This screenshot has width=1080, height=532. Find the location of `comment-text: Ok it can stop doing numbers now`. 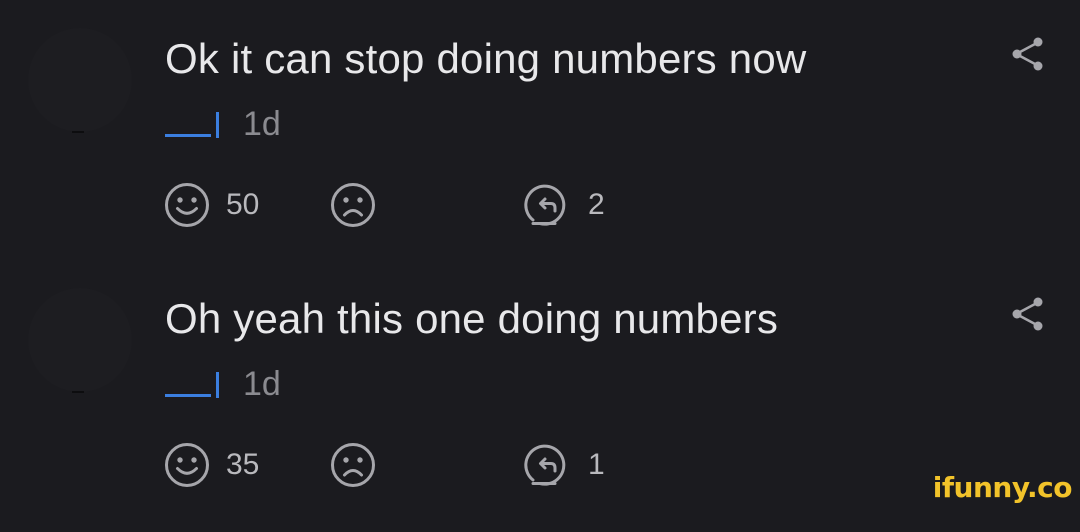

comment-text: Ok it can stop doing numbers now is located at coordinates (486, 58).